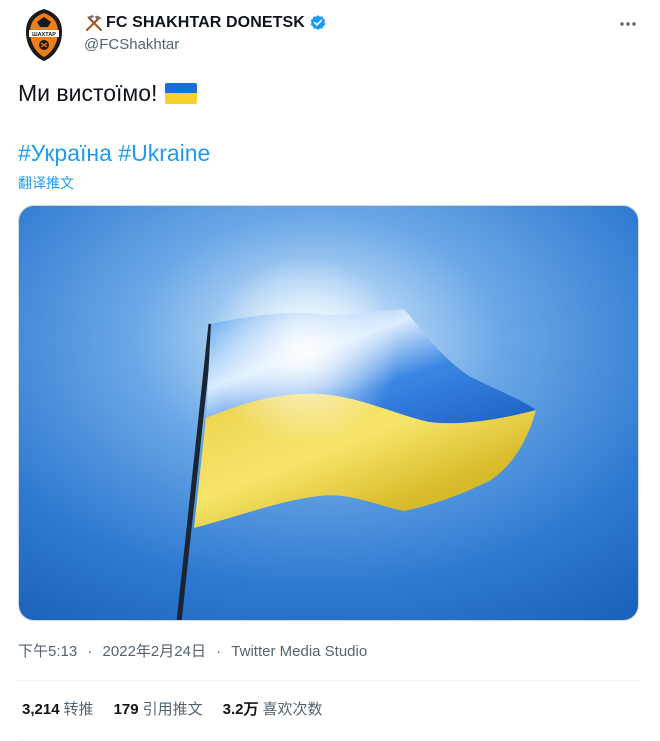 The width and height of the screenshot is (660, 741). I want to click on divider, so click(330, 680).